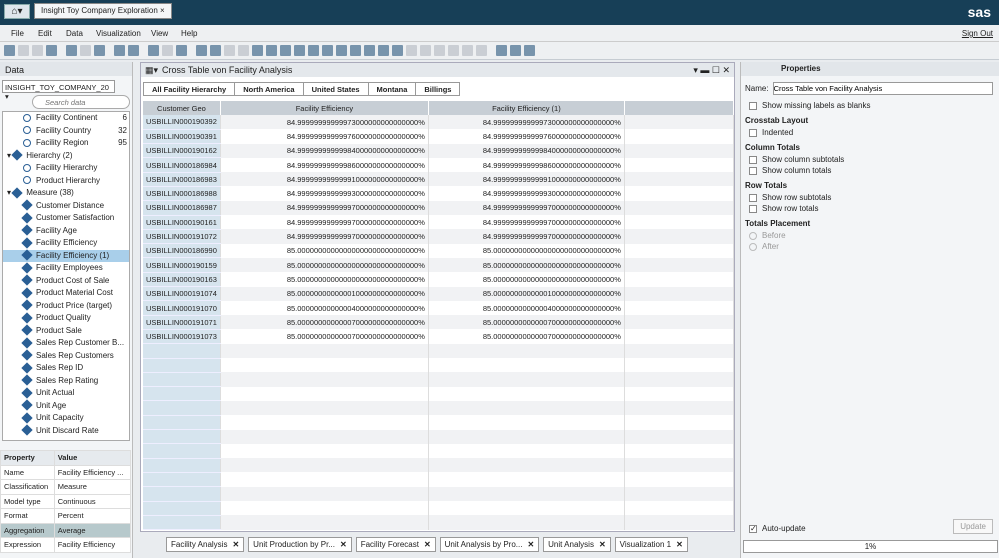 This screenshot has height=558, width=999. What do you see at coordinates (66, 318) in the screenshot?
I see `tree-item: Product Quality` at bounding box center [66, 318].